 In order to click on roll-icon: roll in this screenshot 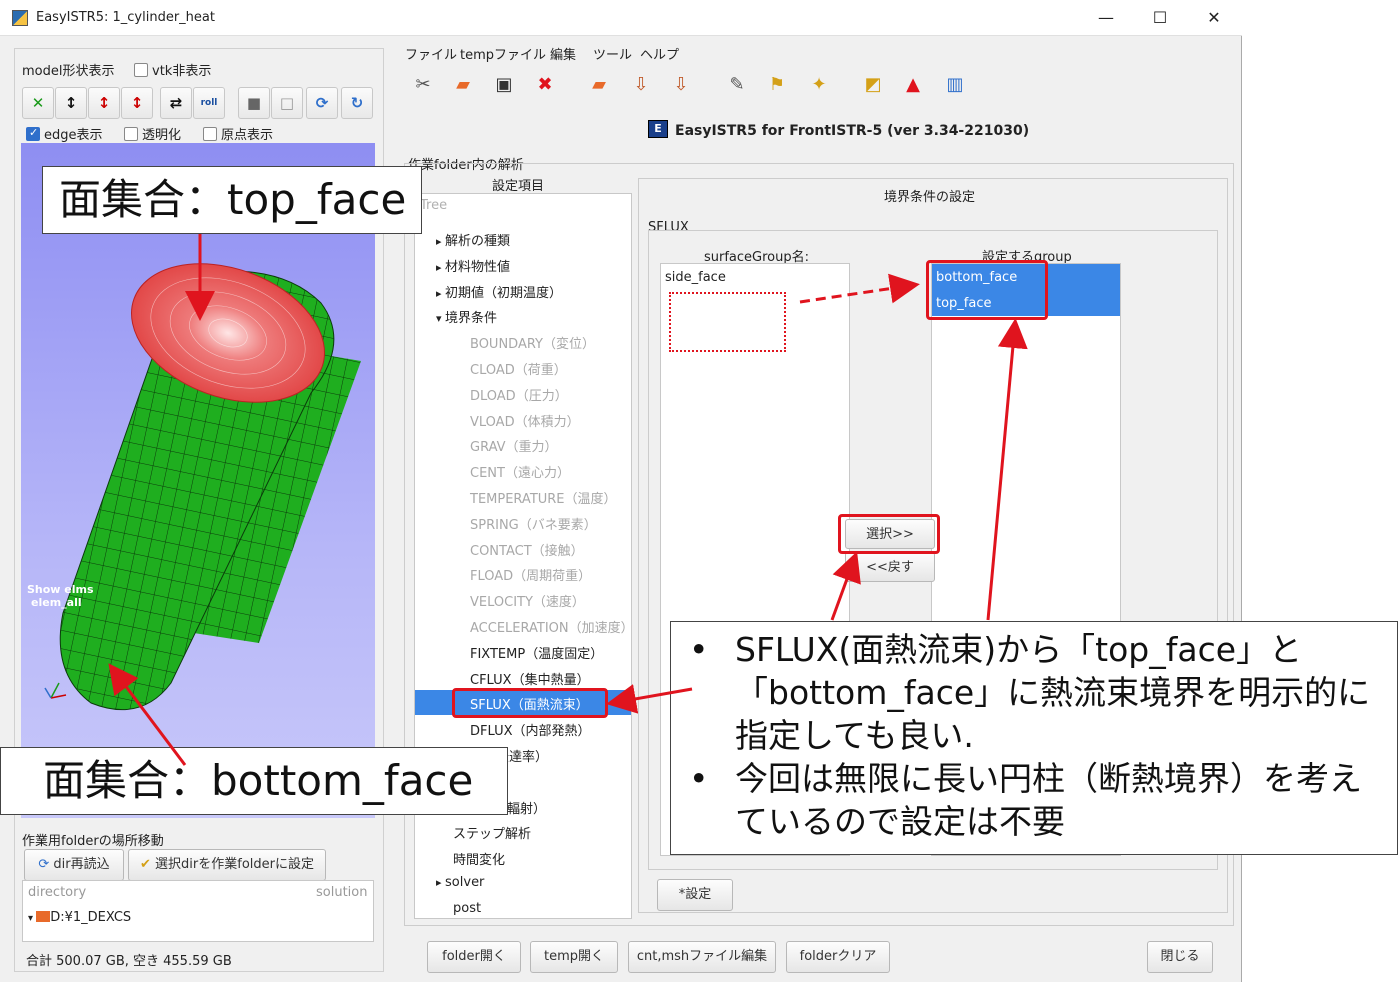, I will do `click(209, 103)`.